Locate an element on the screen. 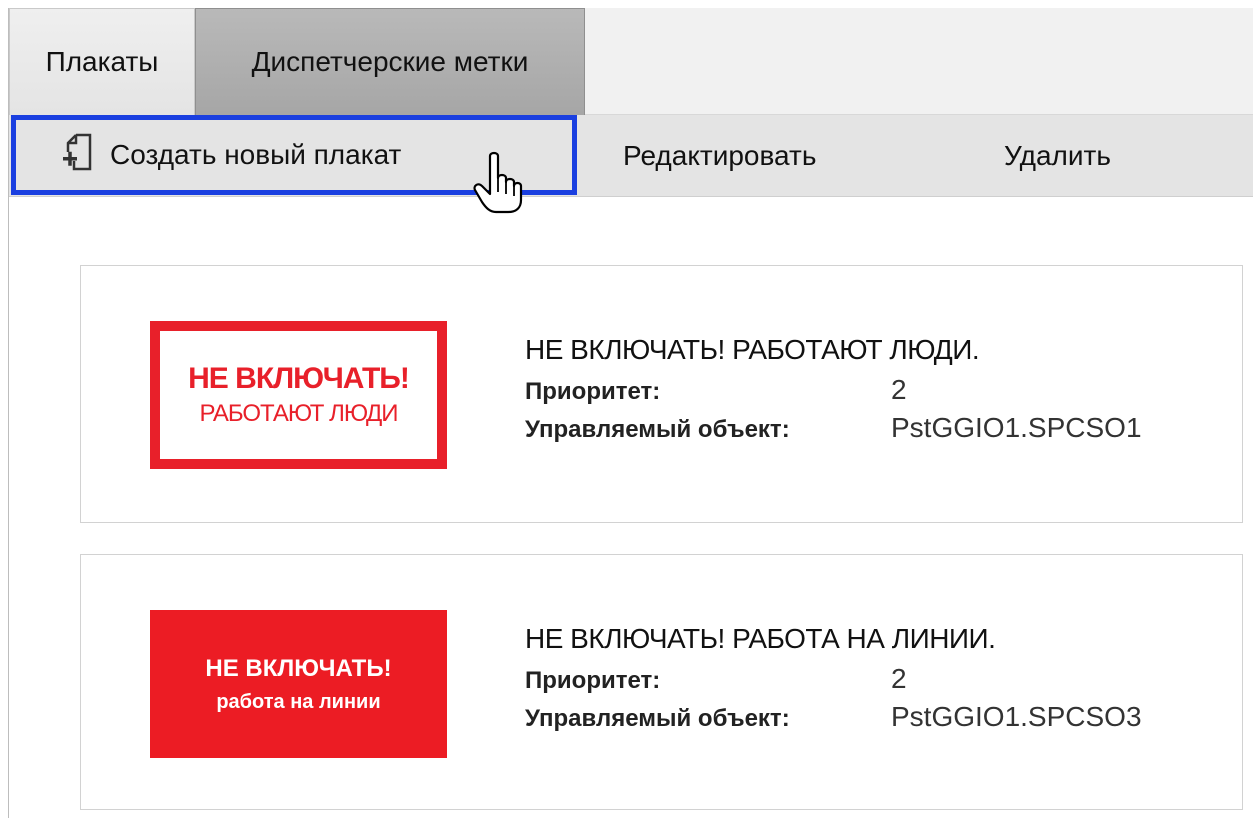 The image size is (1253, 818). object-row: Управляемый объект: PstGGIO1.SPCSO3 is located at coordinates (833, 720).